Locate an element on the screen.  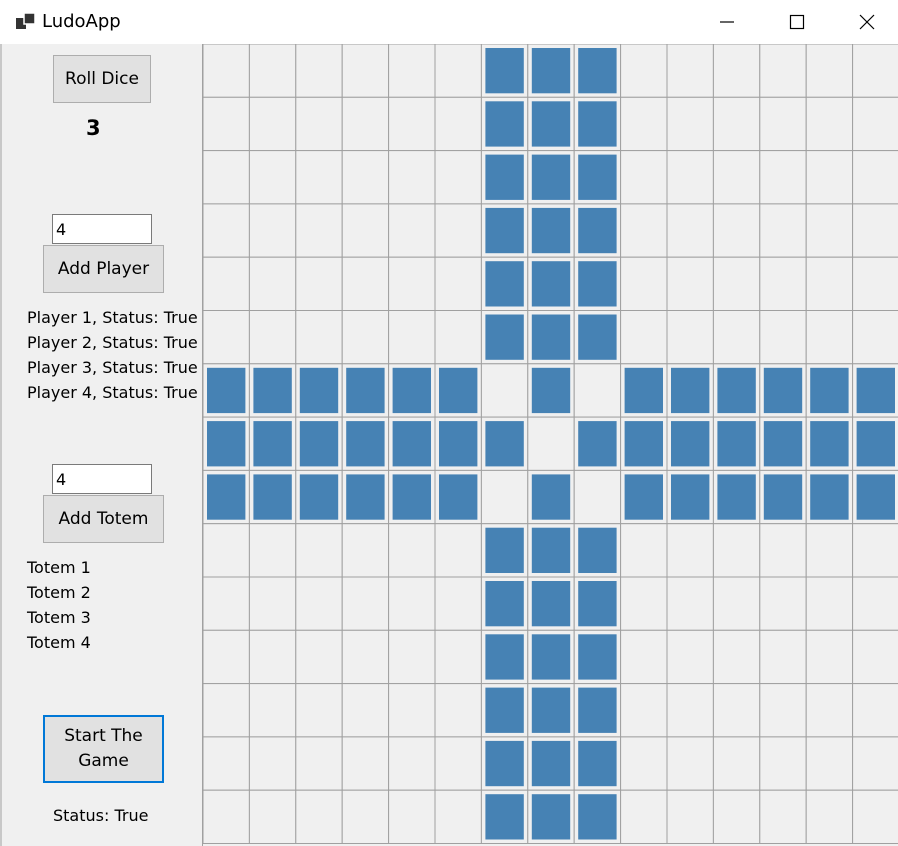
maximize-button is located at coordinates (797, 22).